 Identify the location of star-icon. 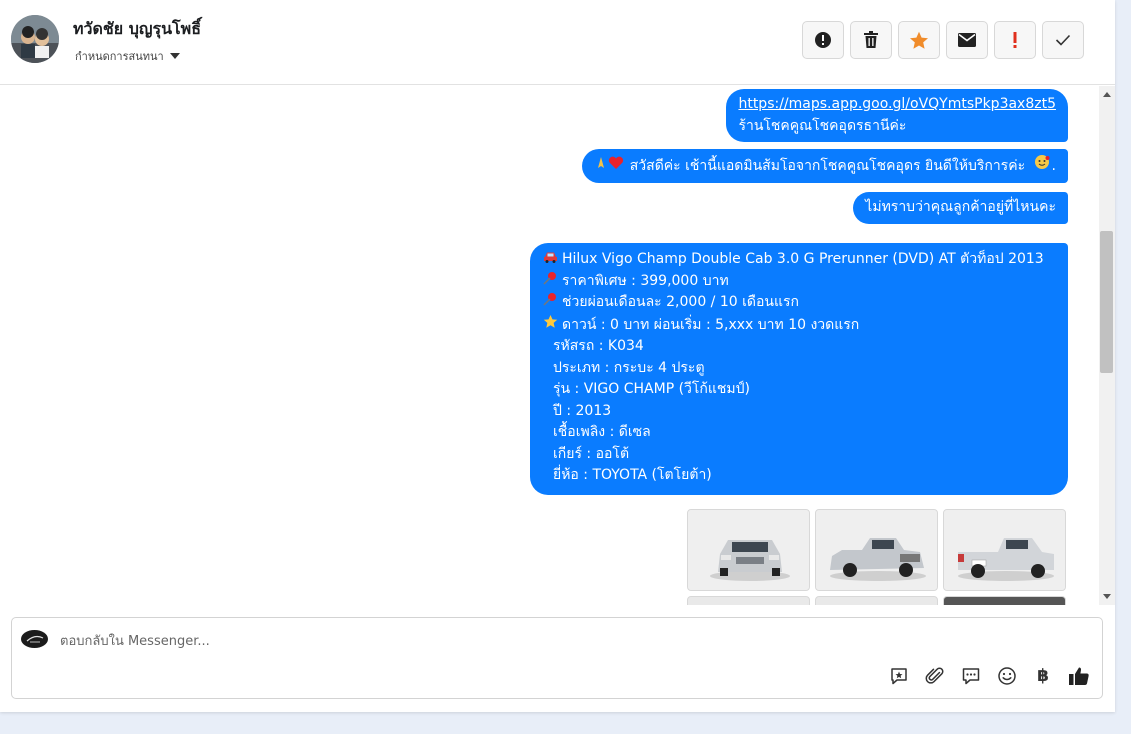
(919, 40).